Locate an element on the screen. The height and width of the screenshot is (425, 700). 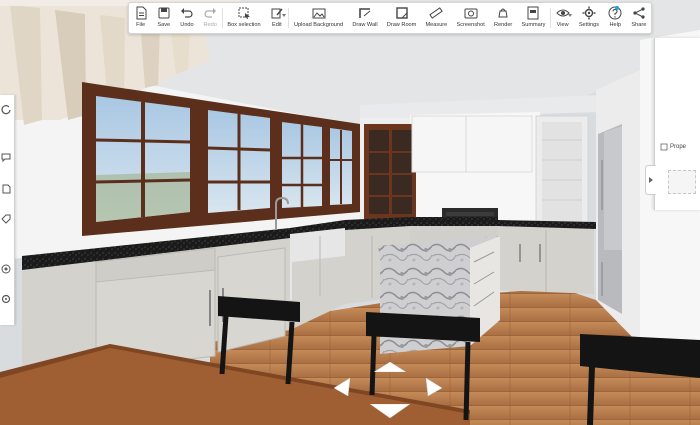
share-label: Share is located at coordinates (639, 25).